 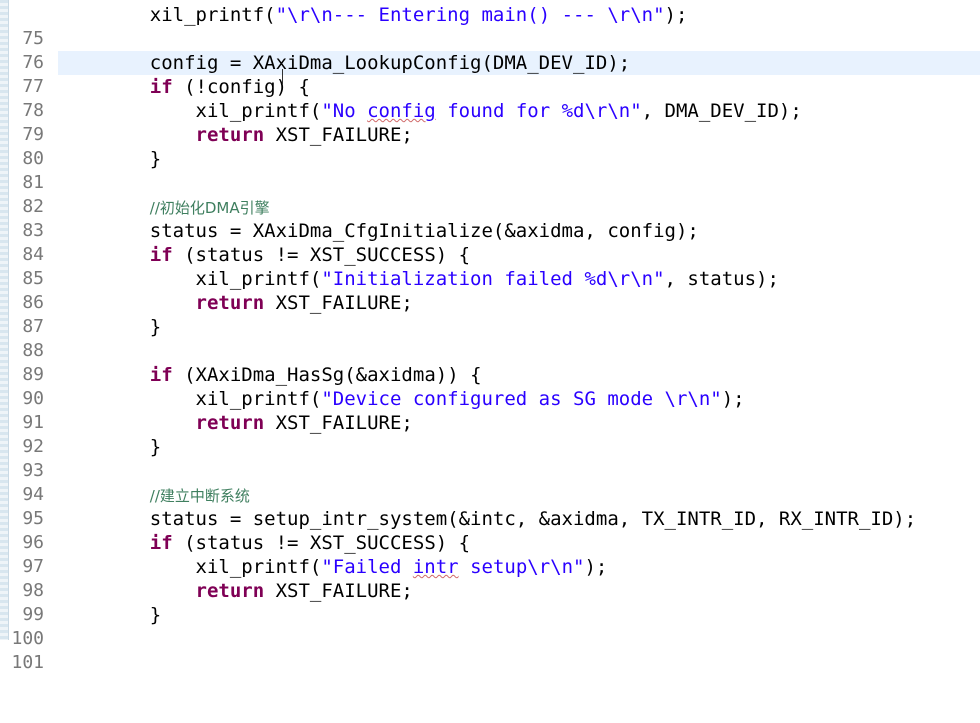 What do you see at coordinates (494, 218) in the screenshot?
I see `code-line-83: 83 //初始化DMA引擎` at bounding box center [494, 218].